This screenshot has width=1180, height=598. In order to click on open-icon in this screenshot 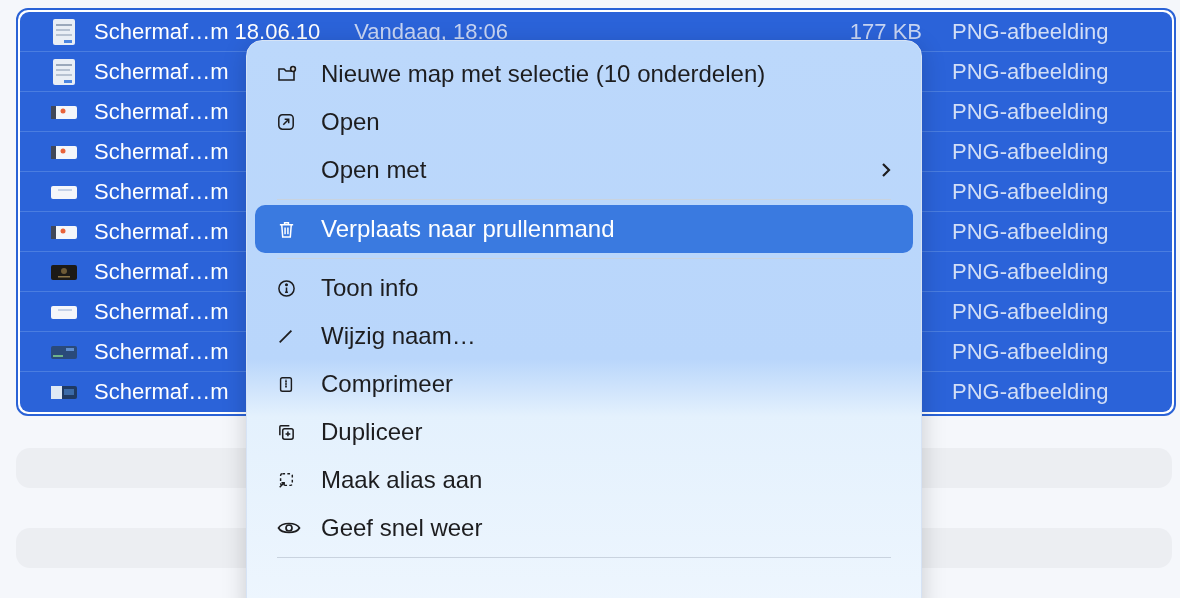, I will do `click(286, 122)`.